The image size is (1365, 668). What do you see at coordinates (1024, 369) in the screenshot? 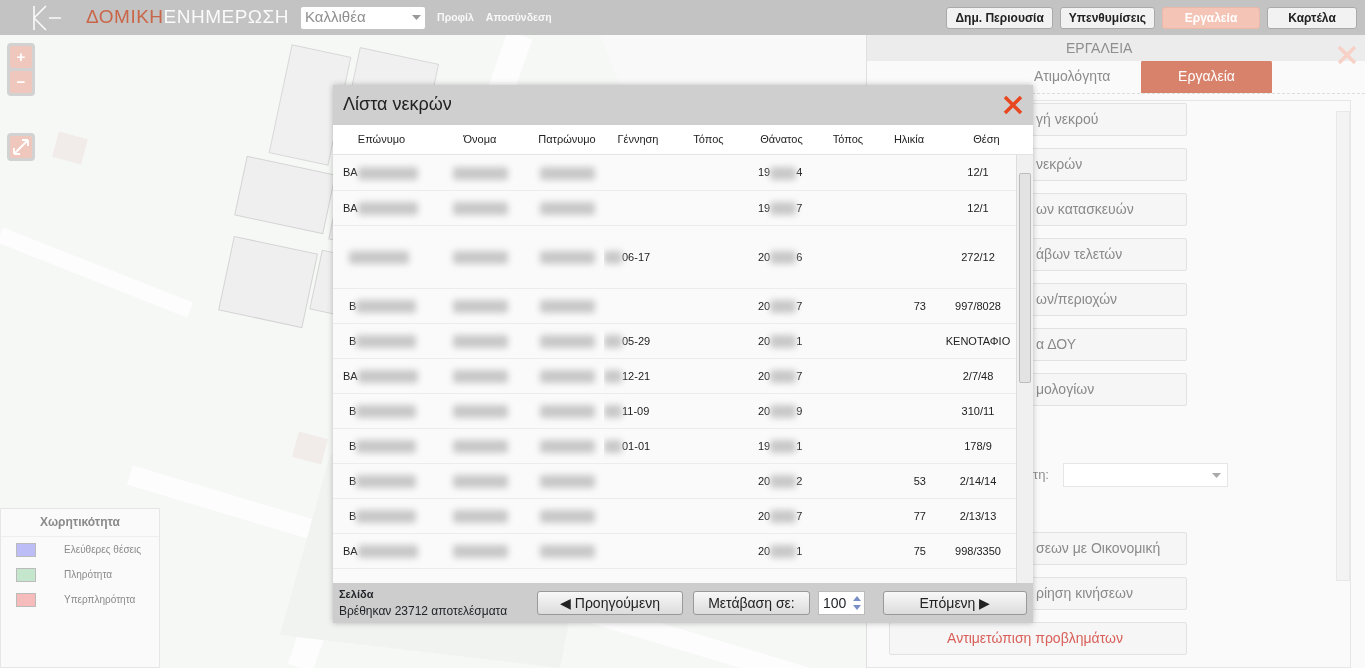
I see `scrollbar` at bounding box center [1024, 369].